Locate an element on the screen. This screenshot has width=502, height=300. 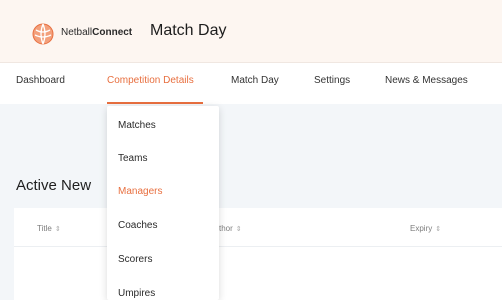
menu-item-matches: Matches is located at coordinates (137, 125).